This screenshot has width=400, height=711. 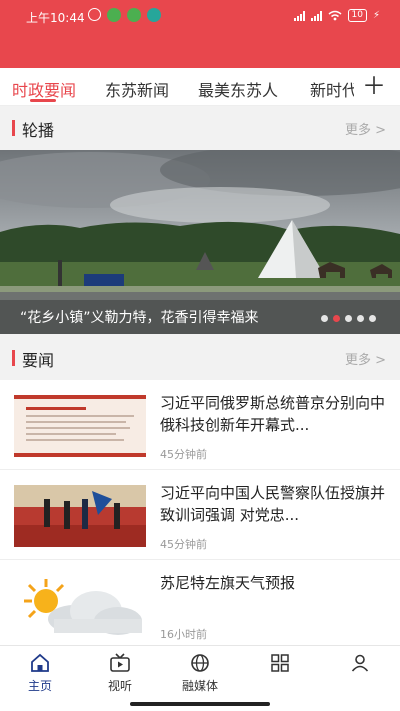 I want to click on charging-icon: ⚡, so click(x=376, y=15).